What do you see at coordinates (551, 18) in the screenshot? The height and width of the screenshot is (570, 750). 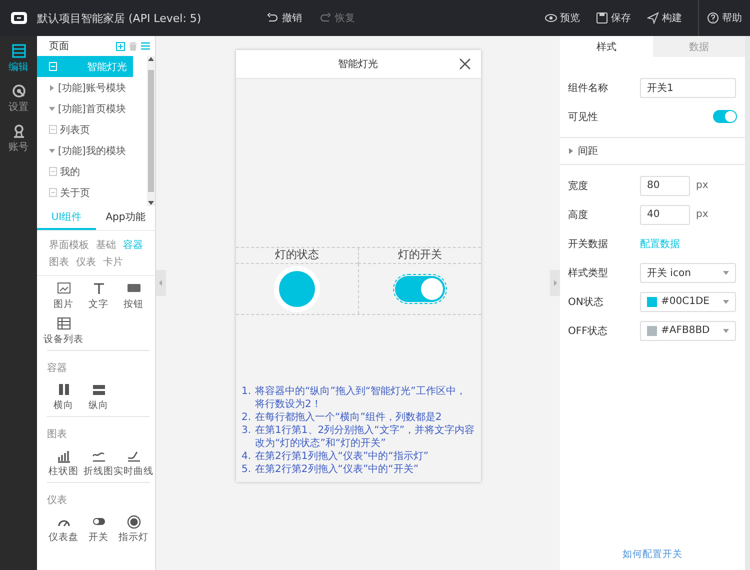 I see `eye-icon` at bounding box center [551, 18].